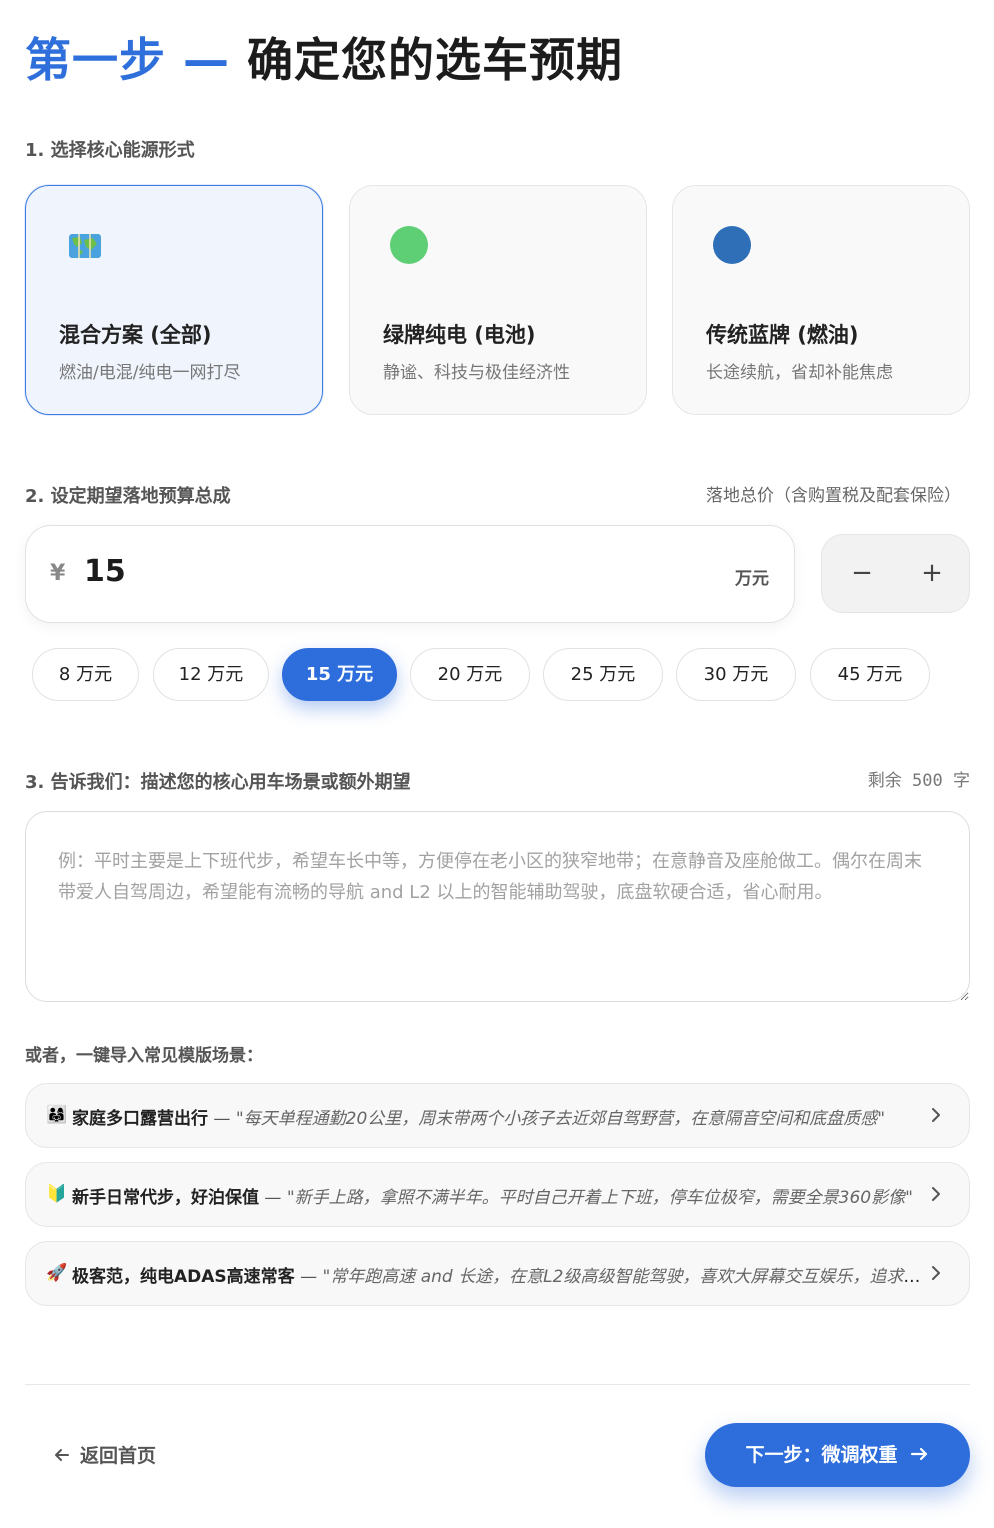  What do you see at coordinates (128, 496) in the screenshot?
I see `budget-section-label: 2. 设定期望落地预算总成` at bounding box center [128, 496].